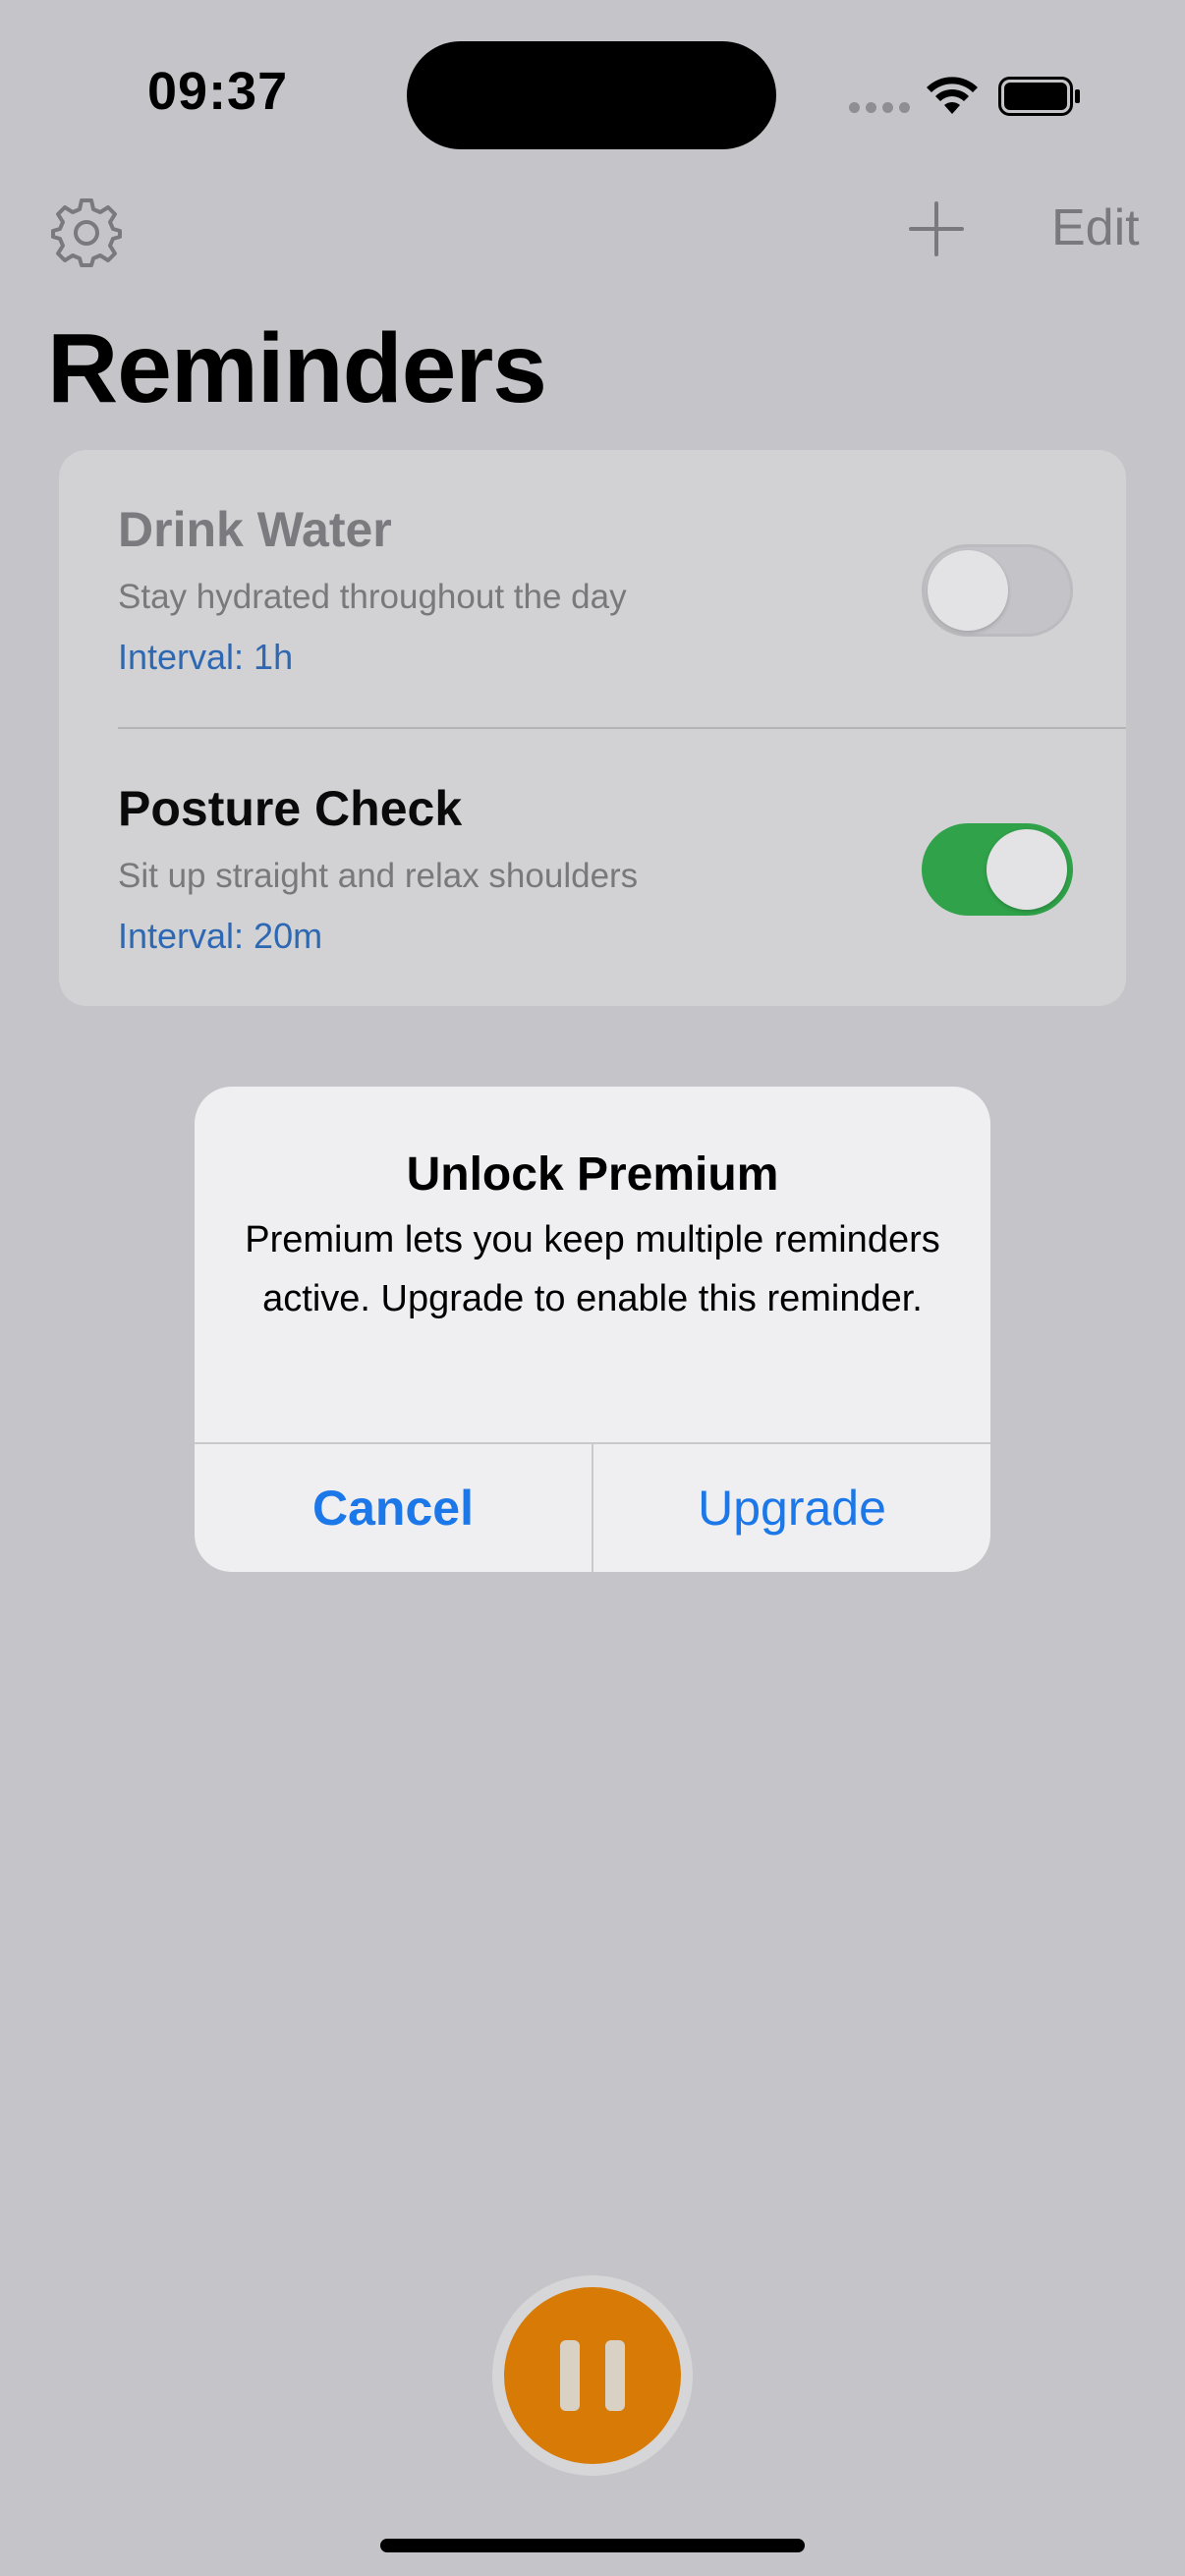 Image resolution: width=1185 pixels, height=2576 pixels. I want to click on pause-button, so click(592, 2375).